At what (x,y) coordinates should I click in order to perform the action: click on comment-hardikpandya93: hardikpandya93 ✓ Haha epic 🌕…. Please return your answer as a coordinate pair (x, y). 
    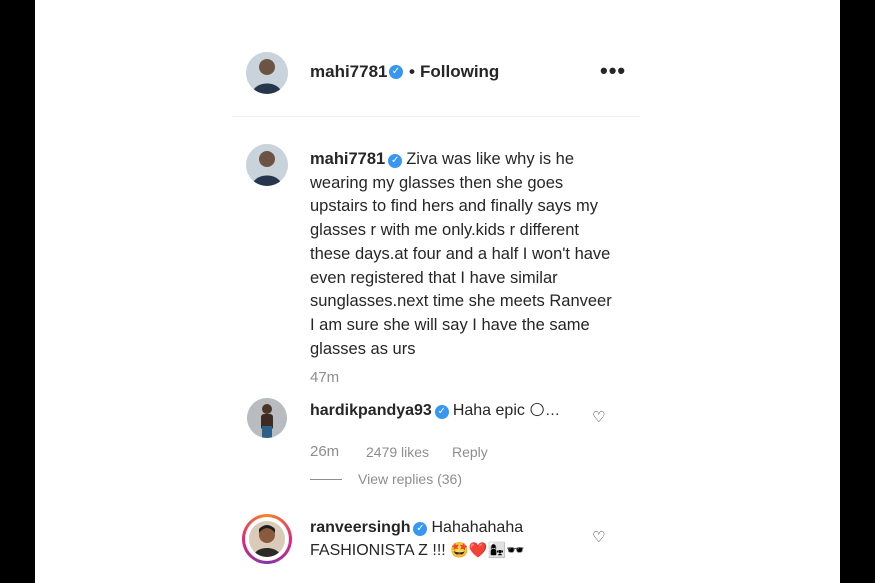
    Looking at the image, I should click on (435, 410).